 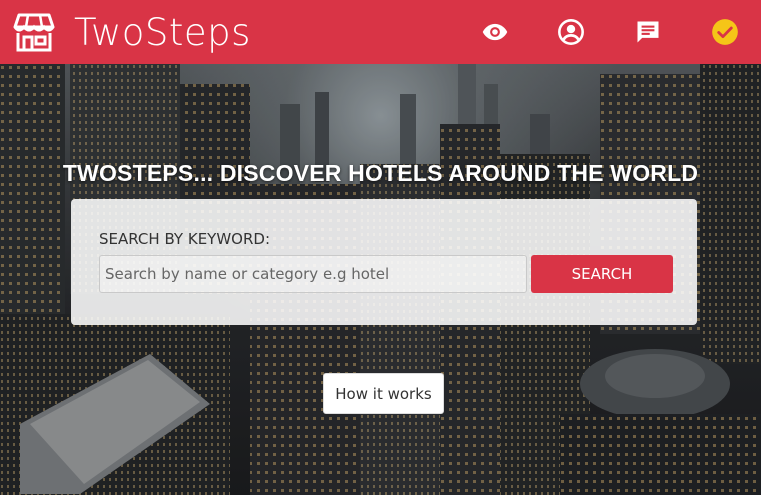 What do you see at coordinates (184, 239) in the screenshot?
I see `search-label: SEARCH BY KEYWORD:` at bounding box center [184, 239].